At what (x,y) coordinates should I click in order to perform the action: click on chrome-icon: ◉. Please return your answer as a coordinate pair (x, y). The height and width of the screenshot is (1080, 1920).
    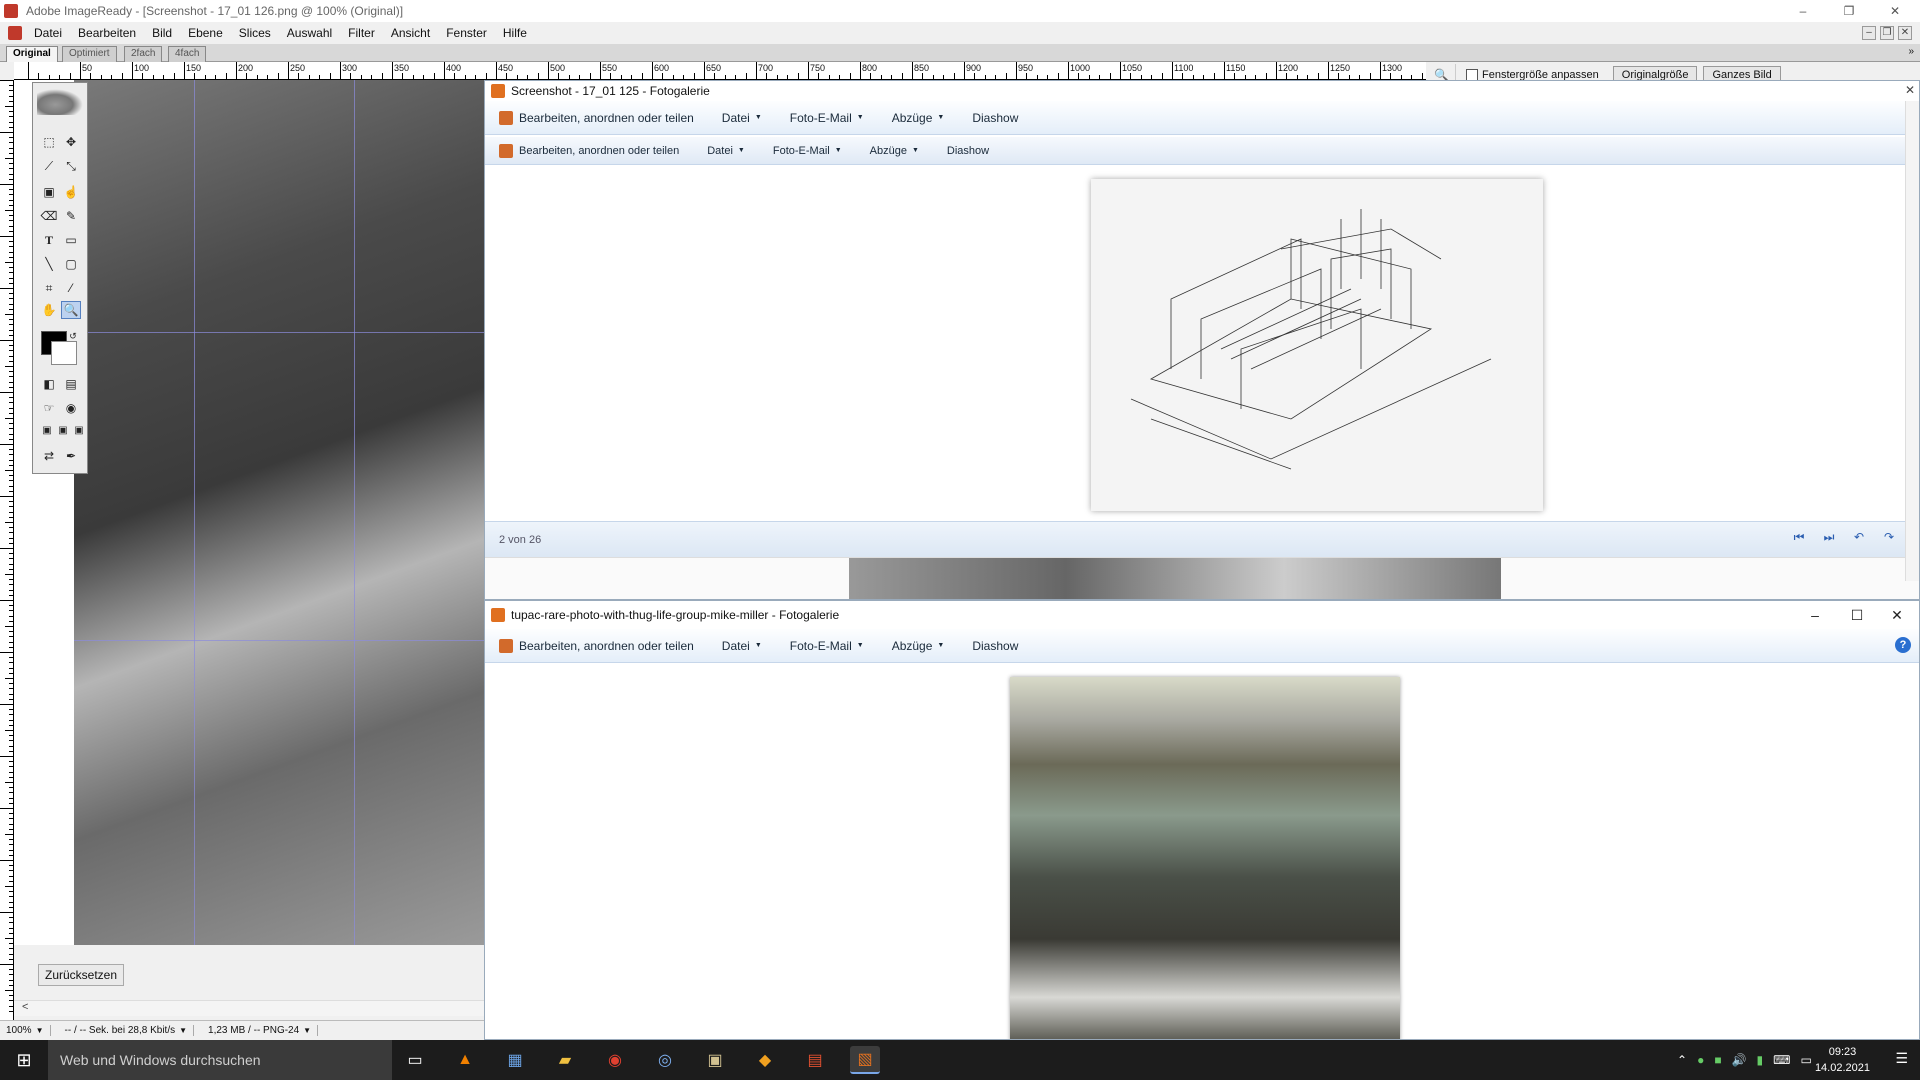
    Looking at the image, I should click on (615, 1060).